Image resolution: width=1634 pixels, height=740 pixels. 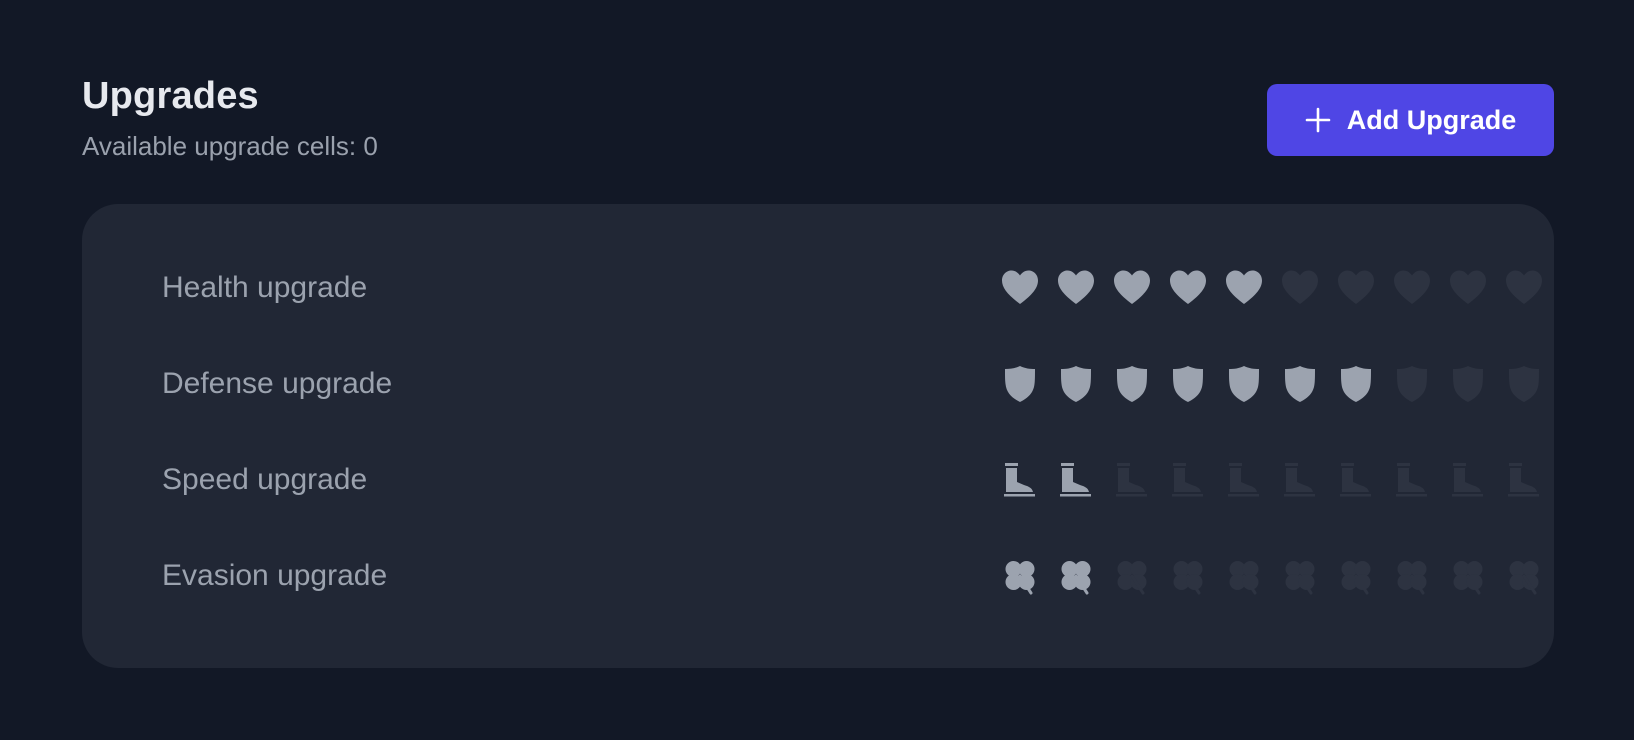 I want to click on plus-icon, so click(x=1318, y=120).